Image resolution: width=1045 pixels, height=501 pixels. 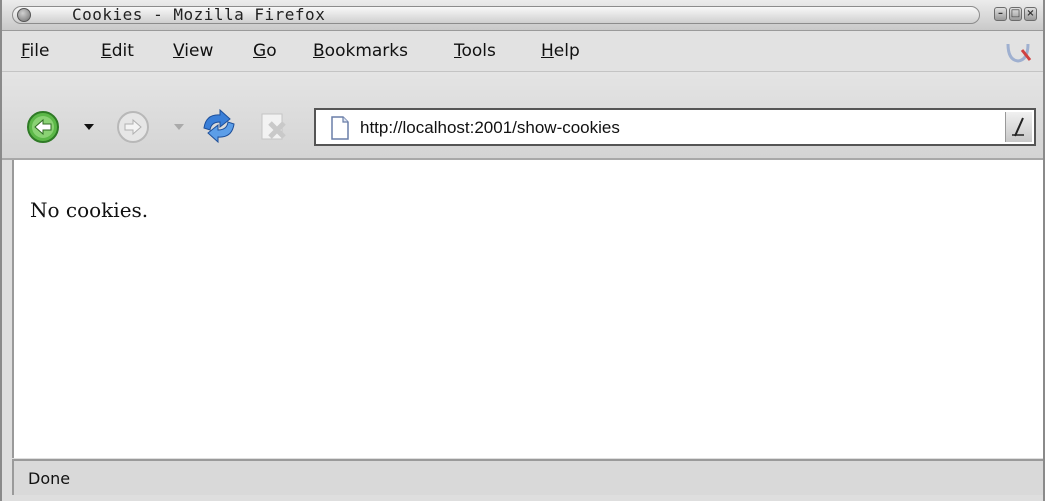 I want to click on page-document-icon, so click(x=340, y=128).